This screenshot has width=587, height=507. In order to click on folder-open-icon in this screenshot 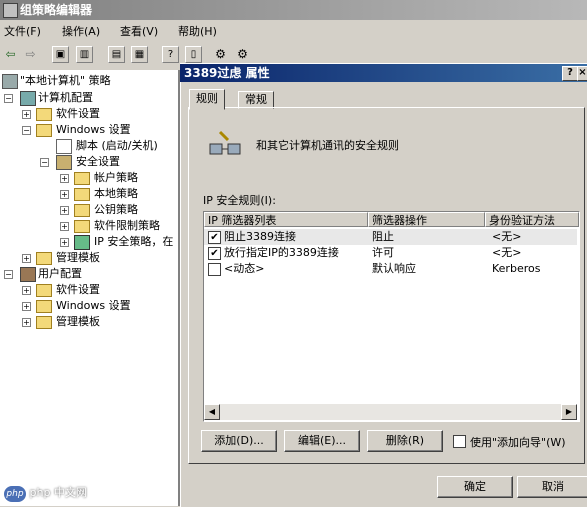, I will do `click(44, 130)`.